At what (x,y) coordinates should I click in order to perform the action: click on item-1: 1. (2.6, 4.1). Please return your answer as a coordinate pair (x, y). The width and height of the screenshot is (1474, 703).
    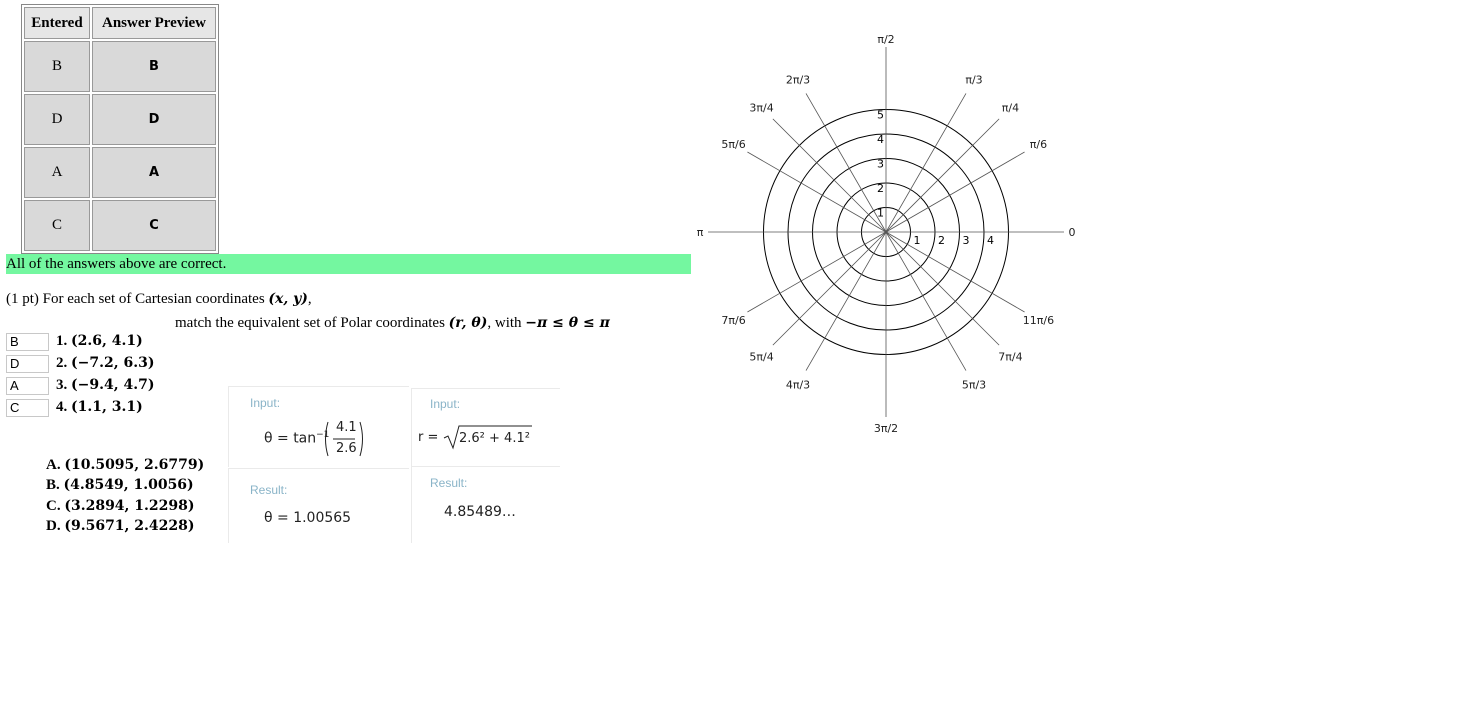
    Looking at the image, I should click on (99, 341).